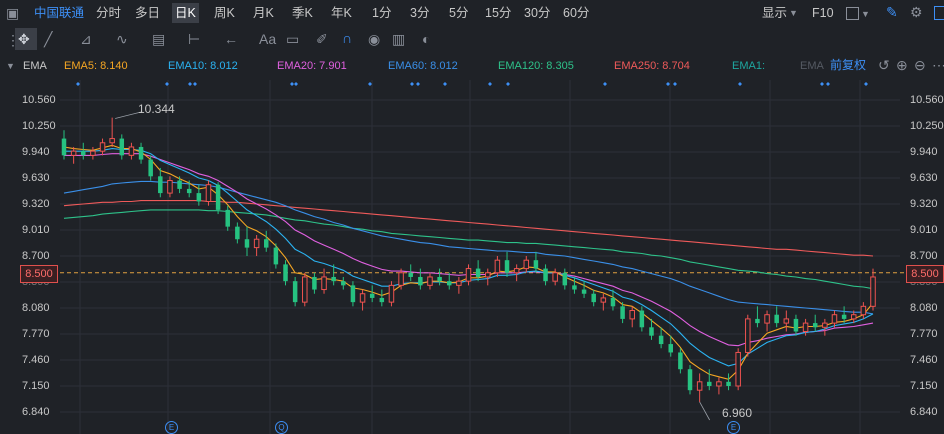  I want to click on undo-icon: ↺, so click(884, 65).